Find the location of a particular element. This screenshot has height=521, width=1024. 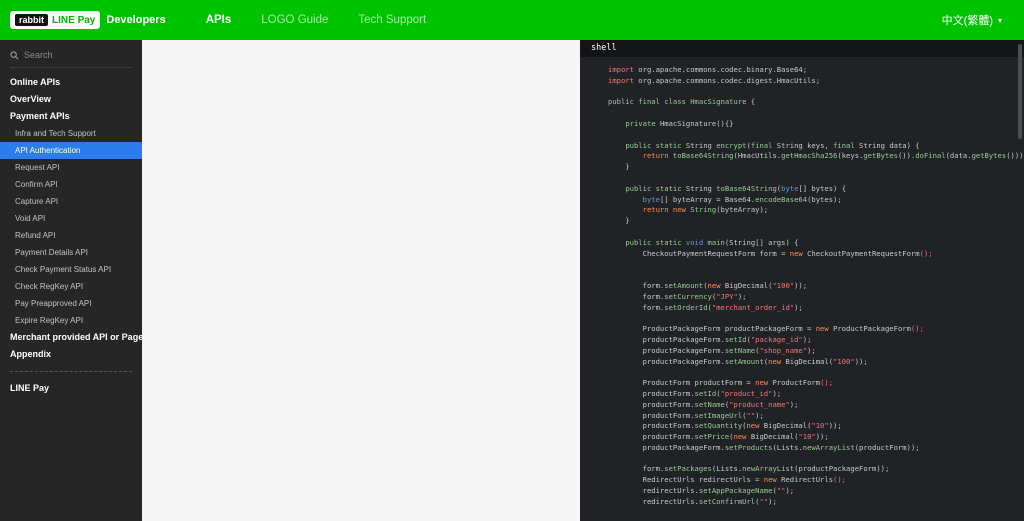

search-input is located at coordinates (78, 55).